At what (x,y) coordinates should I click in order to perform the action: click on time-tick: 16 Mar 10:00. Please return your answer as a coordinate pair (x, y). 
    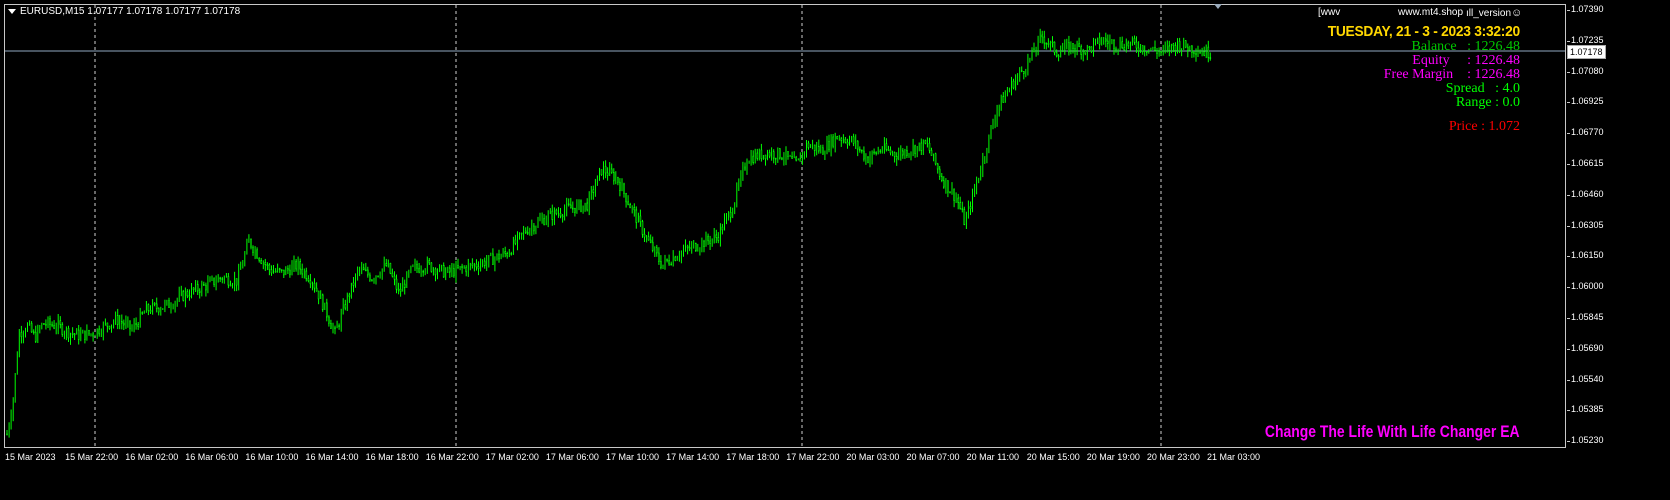
    Looking at the image, I should click on (272, 457).